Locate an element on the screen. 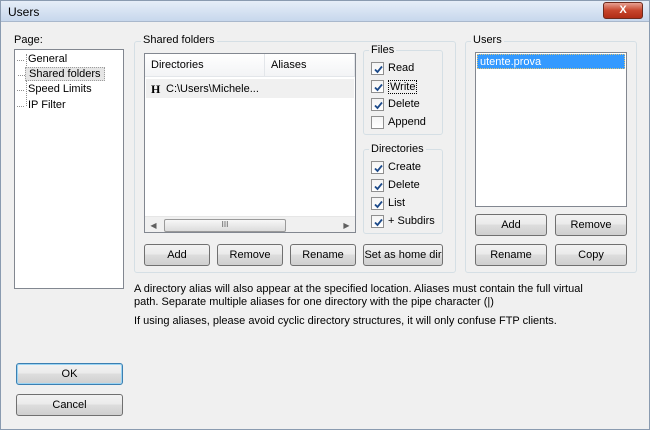 This screenshot has width=650, height=430. dirs-list-label: List is located at coordinates (397, 203).